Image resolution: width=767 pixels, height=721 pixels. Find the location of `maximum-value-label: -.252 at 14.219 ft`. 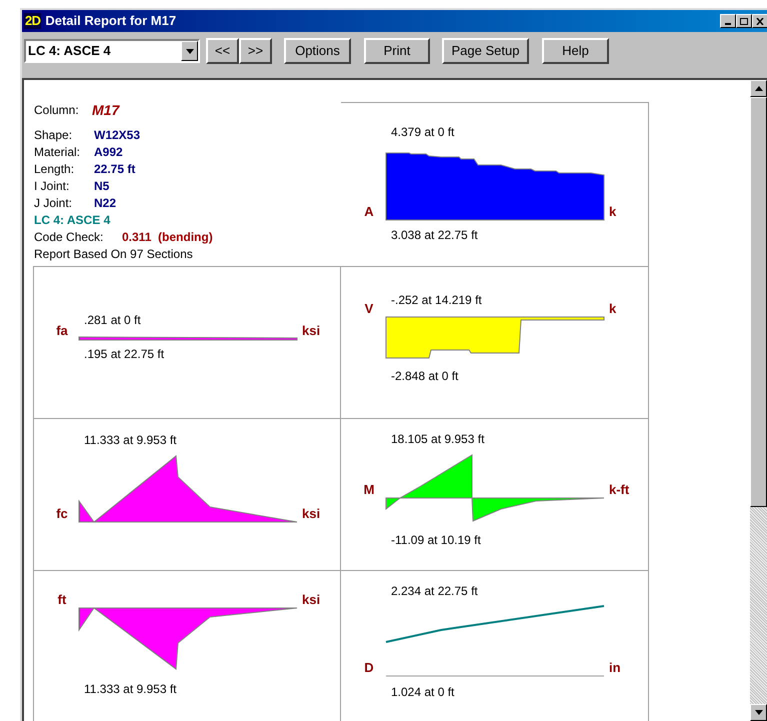

maximum-value-label: -.252 at 14.219 ft is located at coordinates (436, 300).